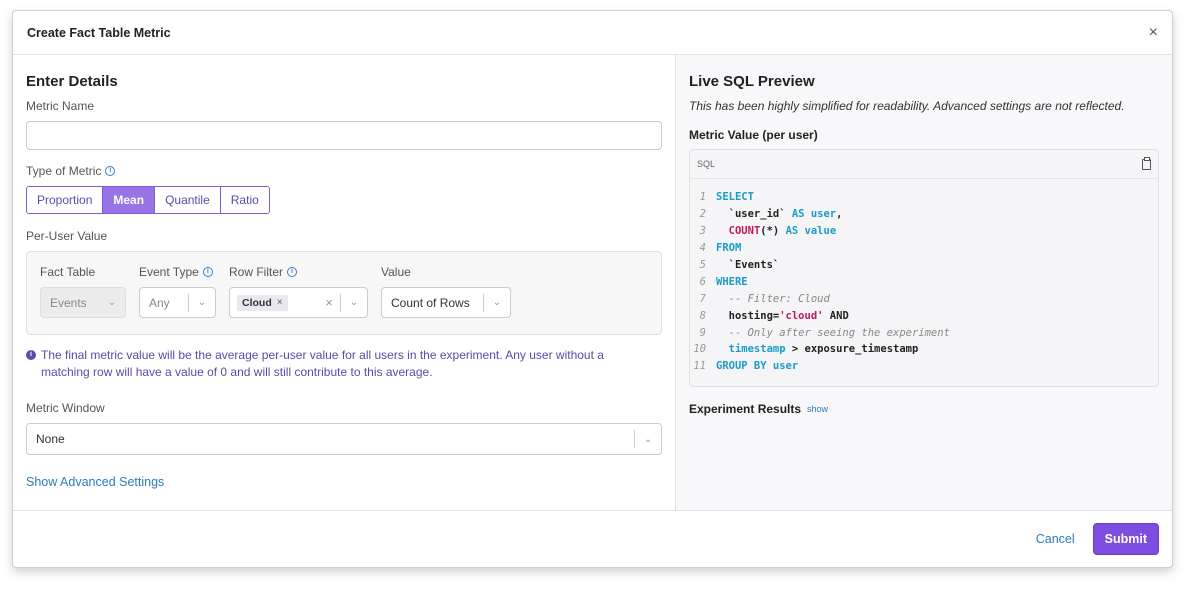 Image resolution: width=1200 pixels, height=595 pixels. Describe the element at coordinates (699, 366) in the screenshot. I see `line-number: 11` at that location.